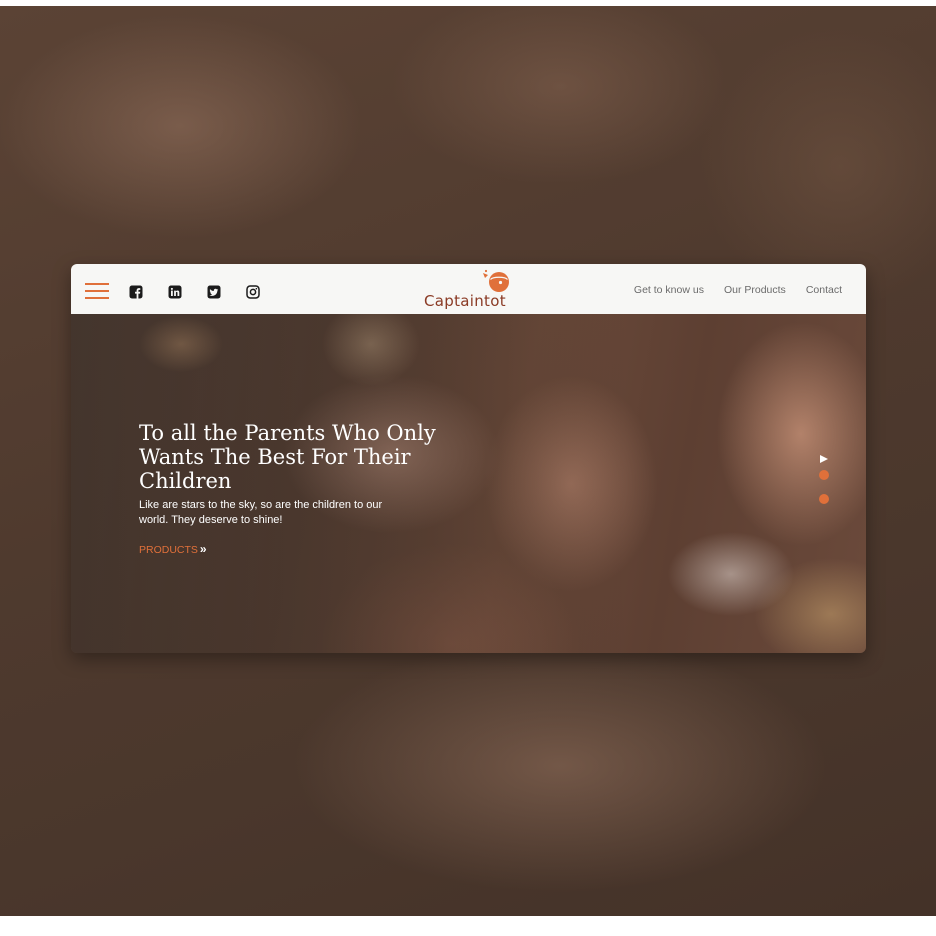 This screenshot has width=936, height=936. I want to click on instagram-icon, so click(253, 292).